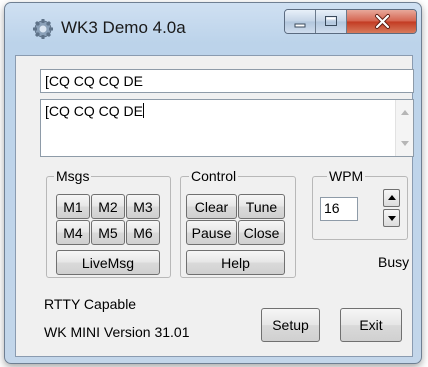  Describe the element at coordinates (73, 176) in the screenshot. I see `msgs-group-label: Msgs` at that location.